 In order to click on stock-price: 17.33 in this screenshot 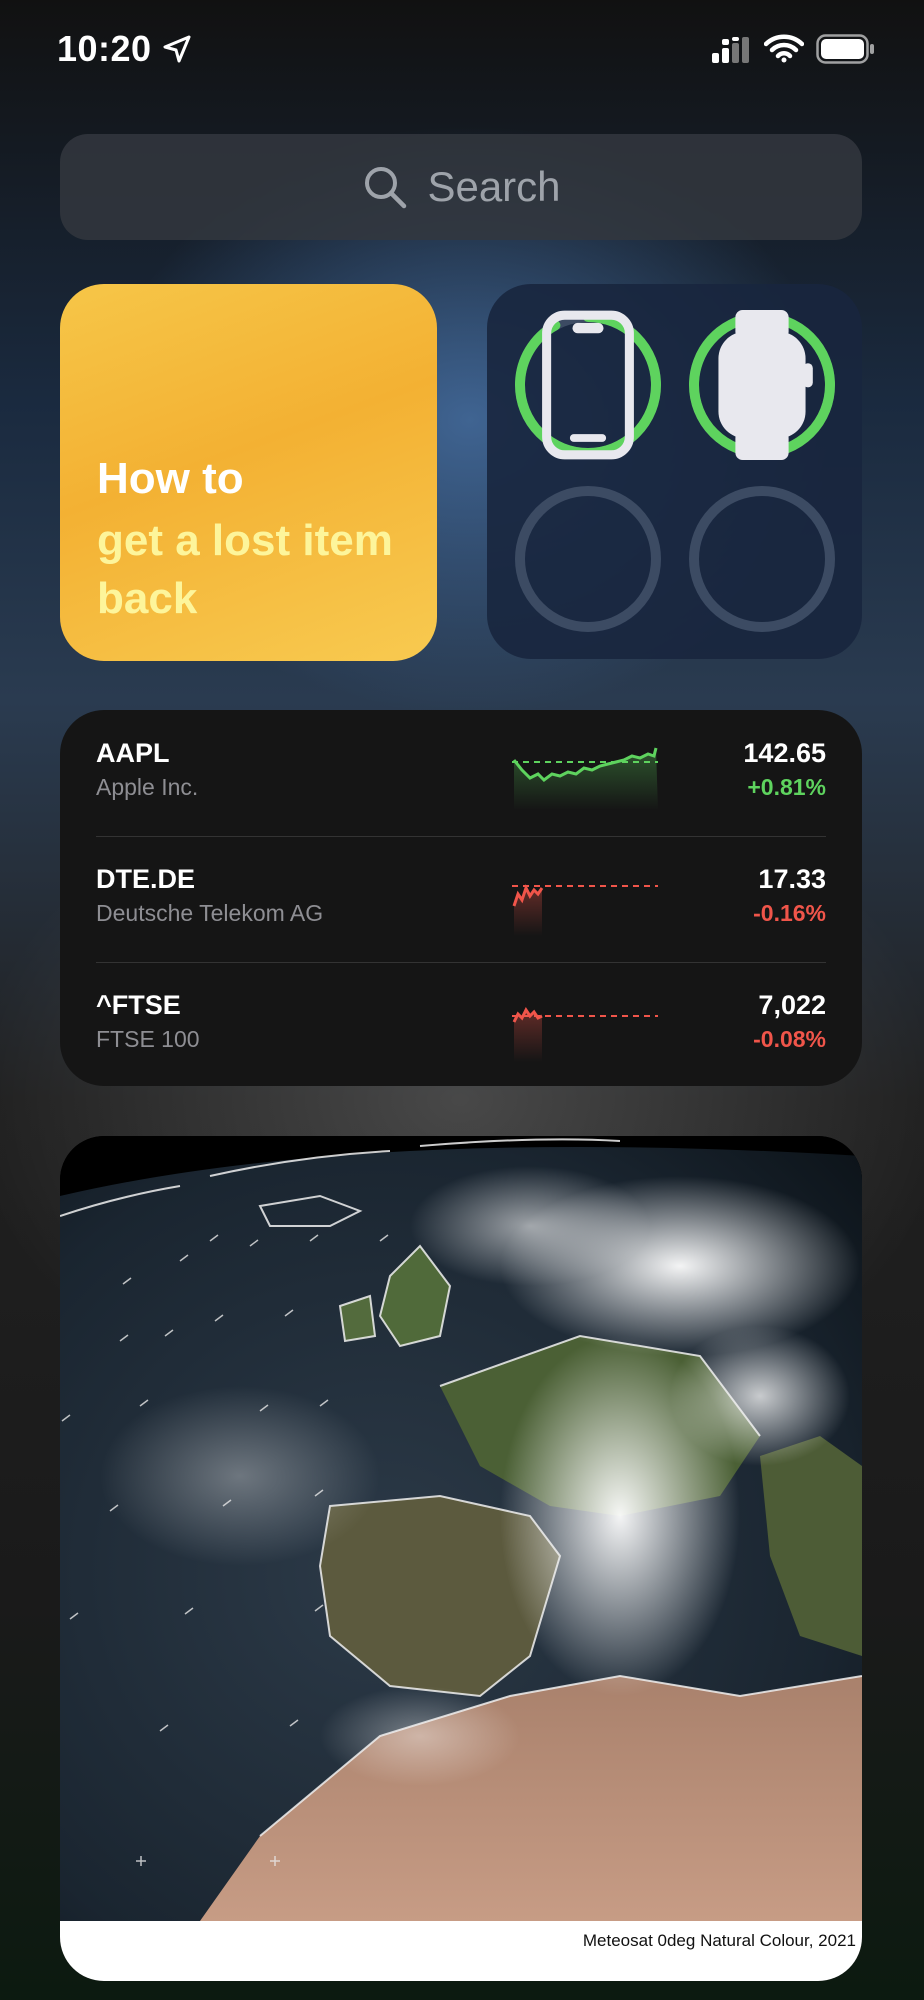, I will do `click(792, 879)`.